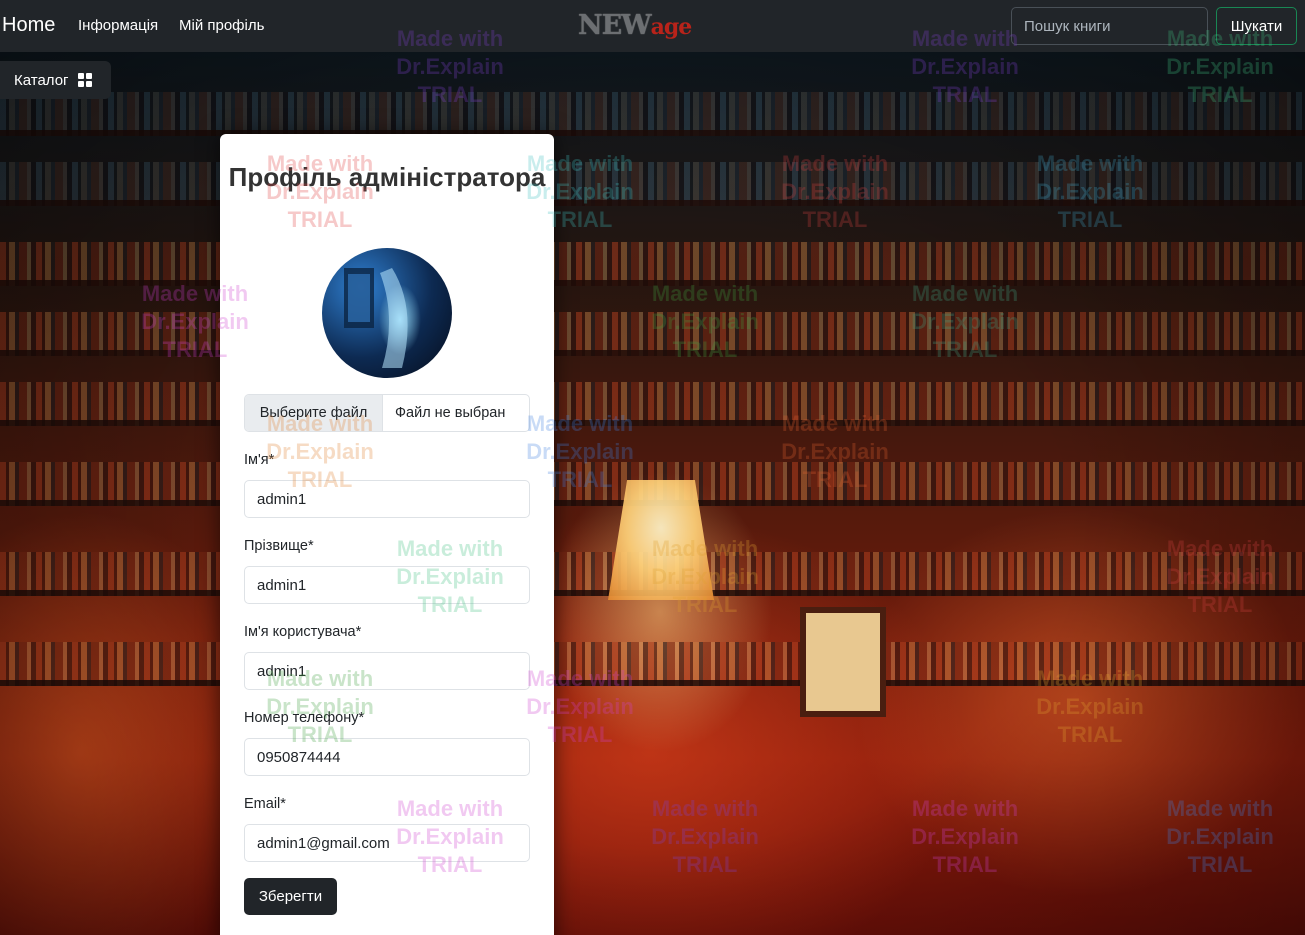 This screenshot has height=935, width=1305. Describe the element at coordinates (304, 718) in the screenshot. I see `phone-label: Номер телефону*` at that location.